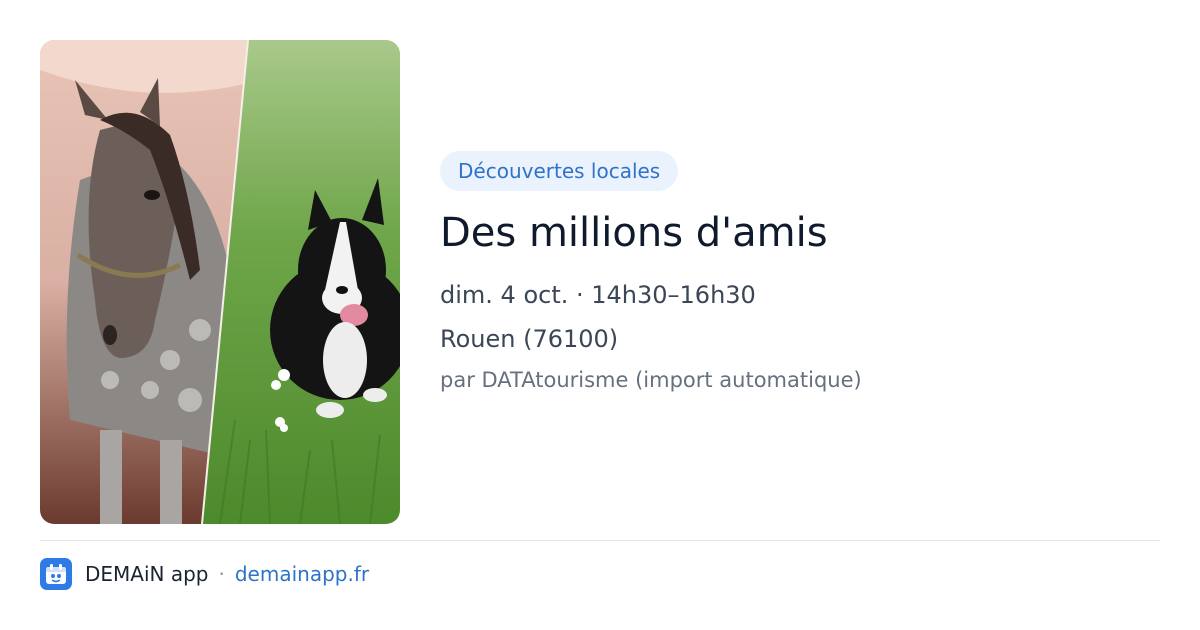  Describe the element at coordinates (529, 339) in the screenshot. I see `event-location: Rouen (76100)` at that location.